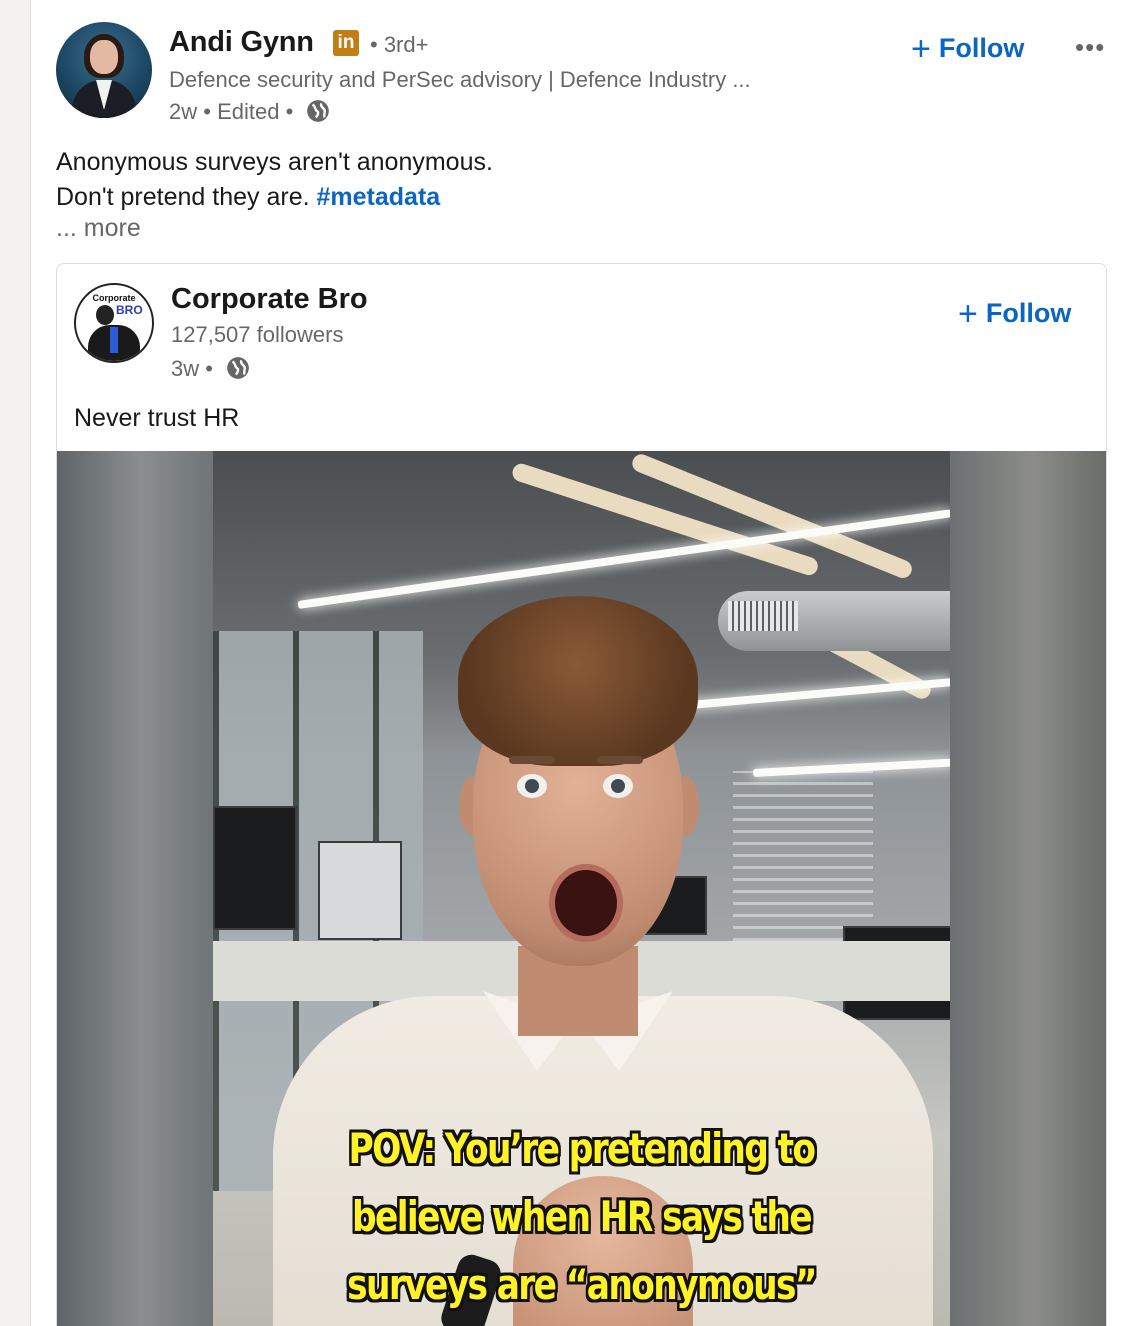 The image size is (1128, 1326). I want to click on hashtag-link: #metadata, so click(379, 197).